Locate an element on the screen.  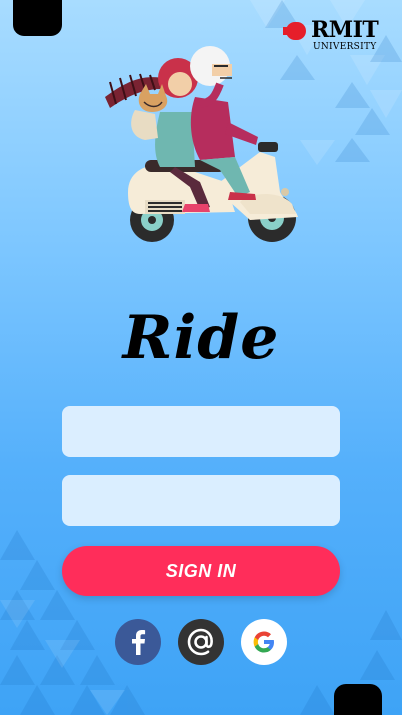
corner-shape-top-left is located at coordinates (37, 18).